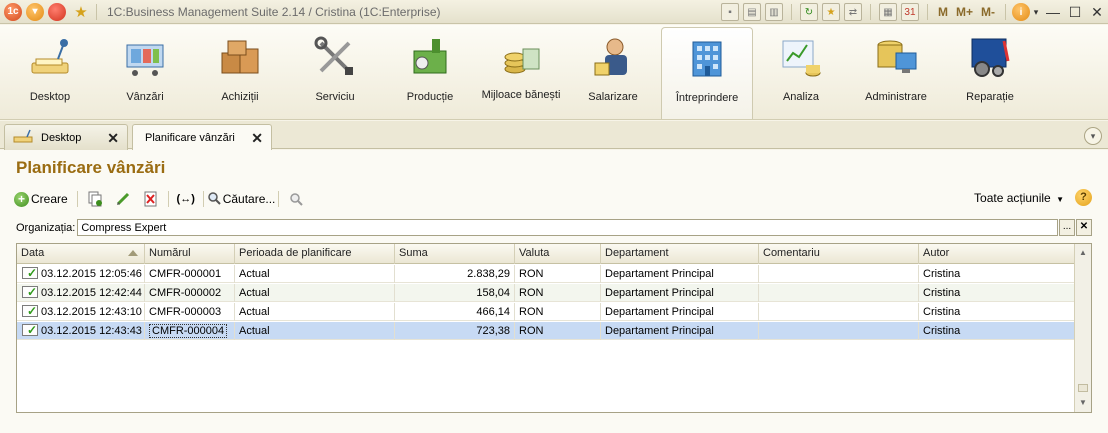 The width and height of the screenshot is (1108, 433). Describe the element at coordinates (151, 199) in the screenshot. I see `delete-mark-icon` at that location.